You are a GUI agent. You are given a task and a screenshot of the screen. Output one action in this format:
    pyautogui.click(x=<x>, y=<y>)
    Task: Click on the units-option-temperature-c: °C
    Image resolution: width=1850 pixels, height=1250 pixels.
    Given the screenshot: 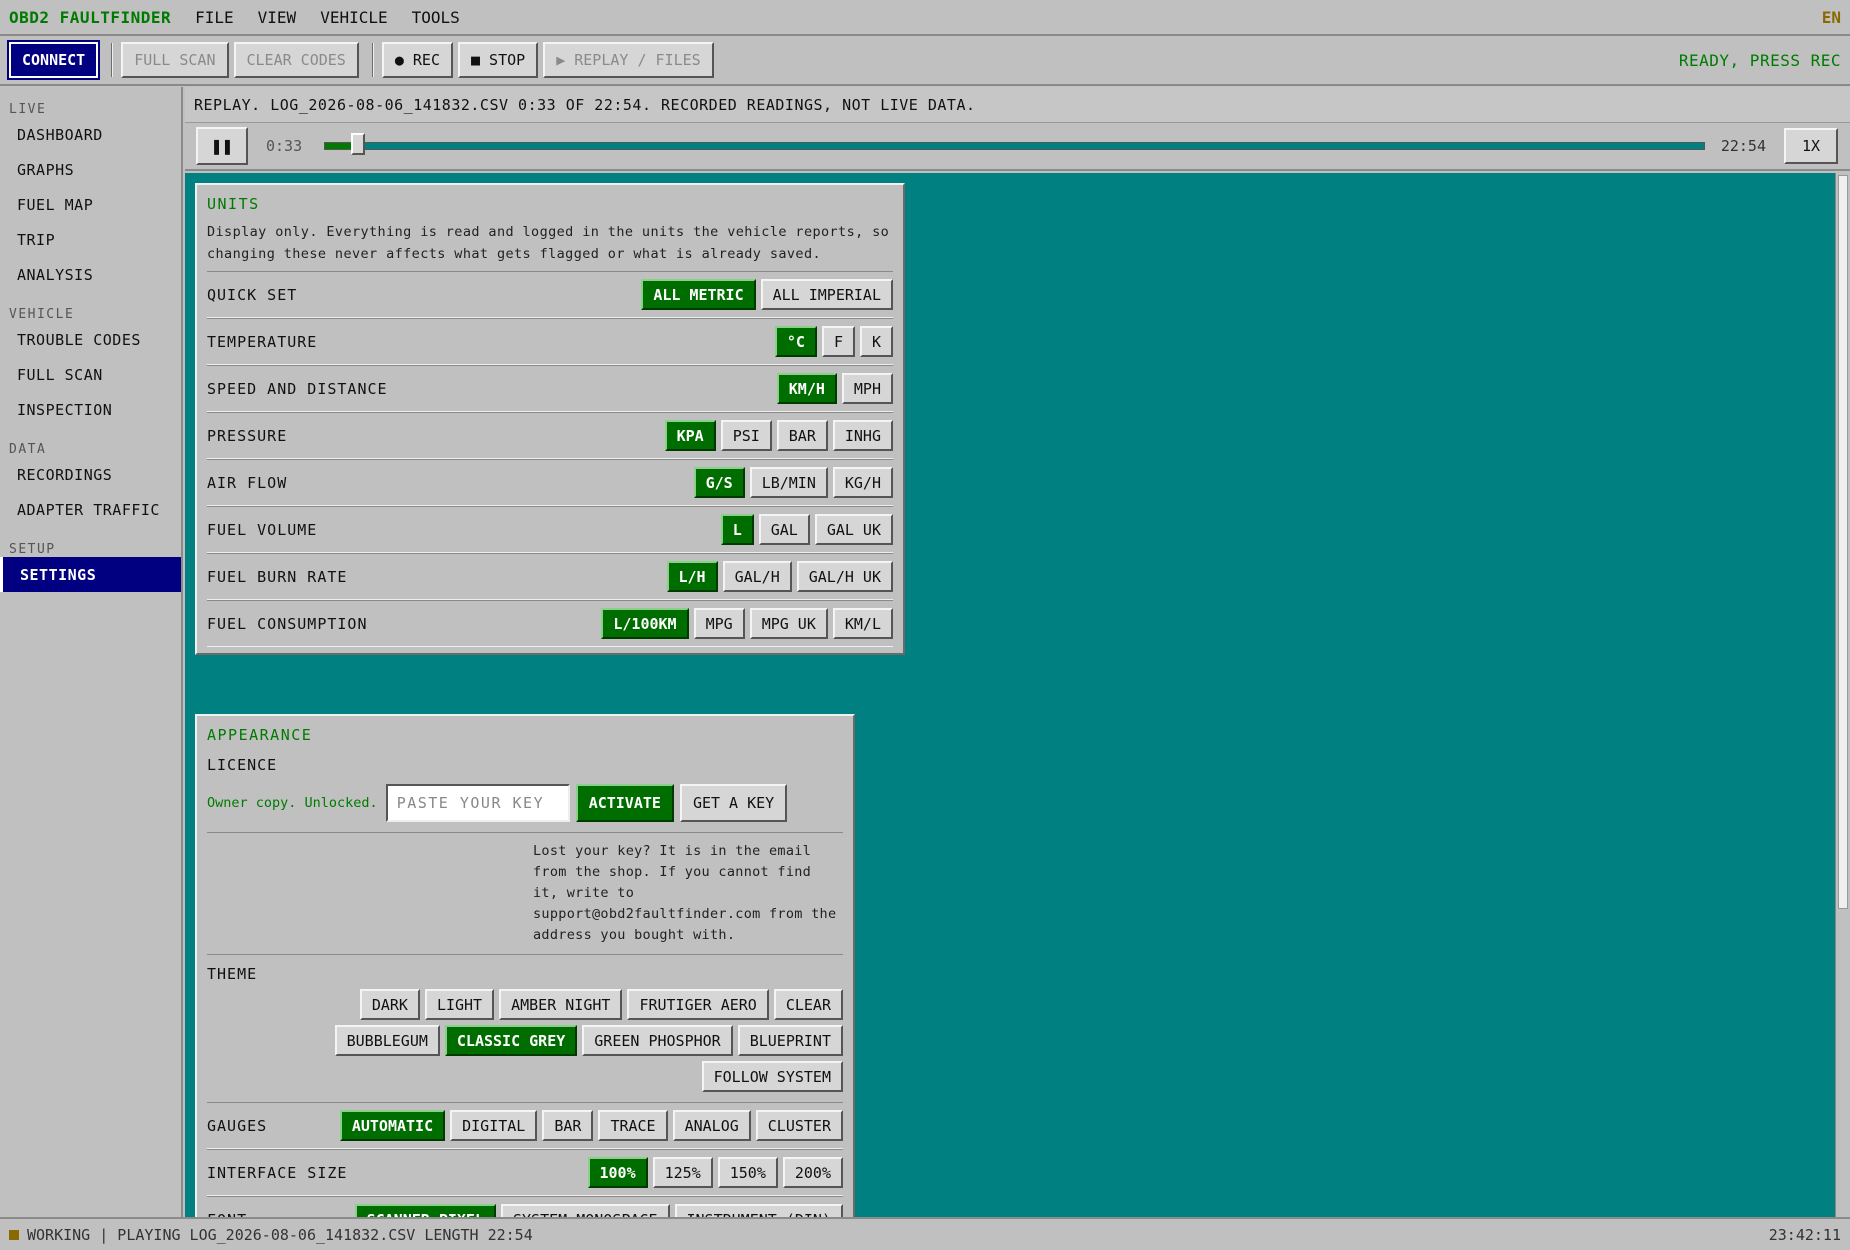 What is the action you would take?
    pyautogui.click(x=795, y=341)
    